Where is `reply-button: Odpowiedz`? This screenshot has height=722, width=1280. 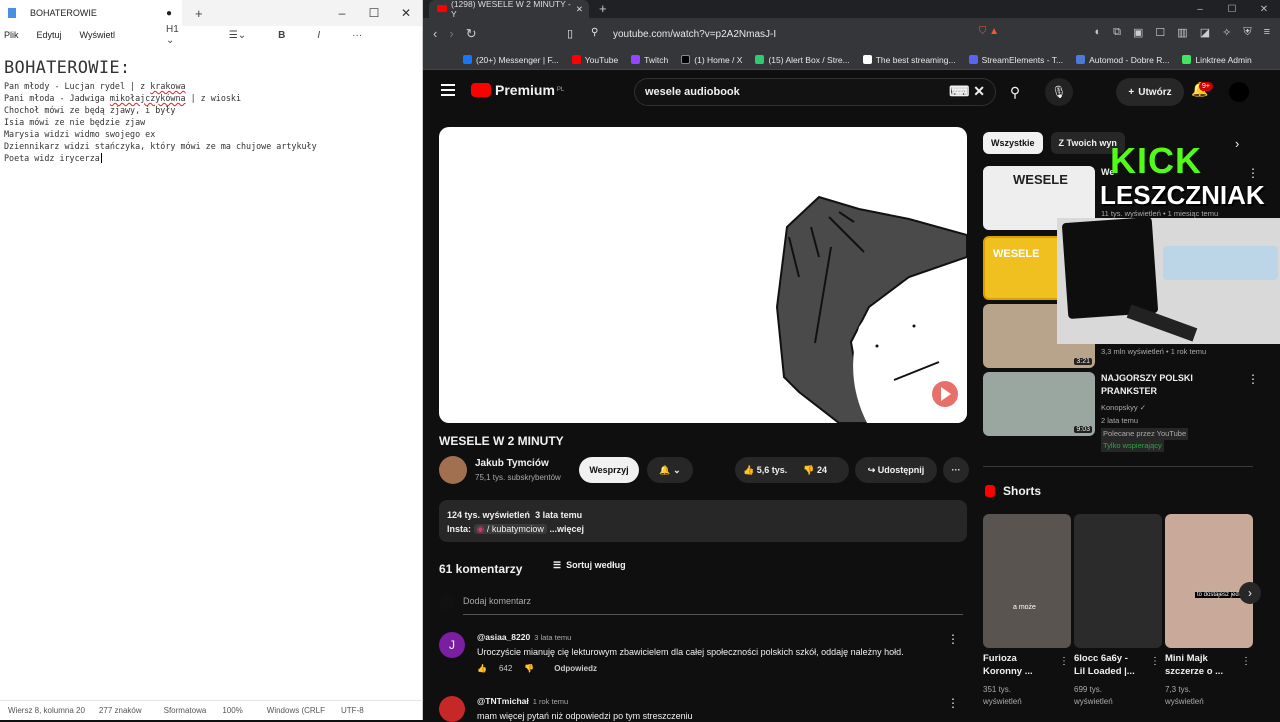 reply-button: Odpowiedz is located at coordinates (575, 668).